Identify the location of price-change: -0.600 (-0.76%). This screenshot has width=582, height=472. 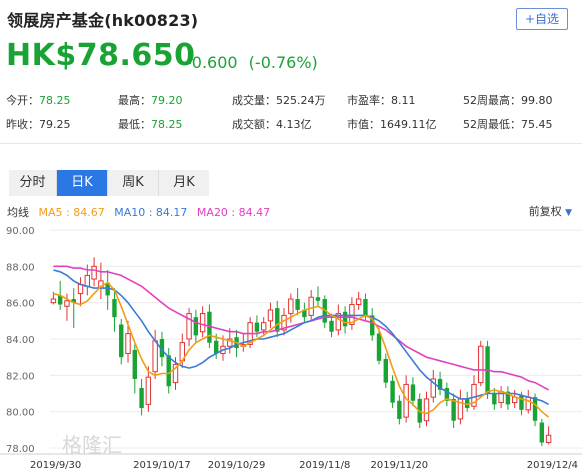
(252, 62).